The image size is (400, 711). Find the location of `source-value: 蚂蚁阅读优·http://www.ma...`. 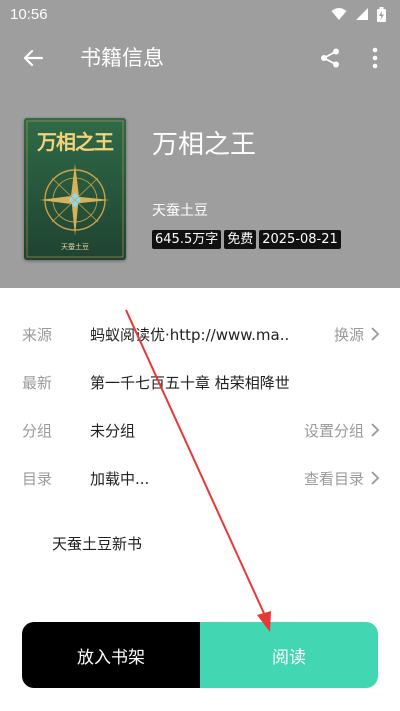

source-value: 蚂蚁阅读优·http://www.ma... is located at coordinates (190, 335).